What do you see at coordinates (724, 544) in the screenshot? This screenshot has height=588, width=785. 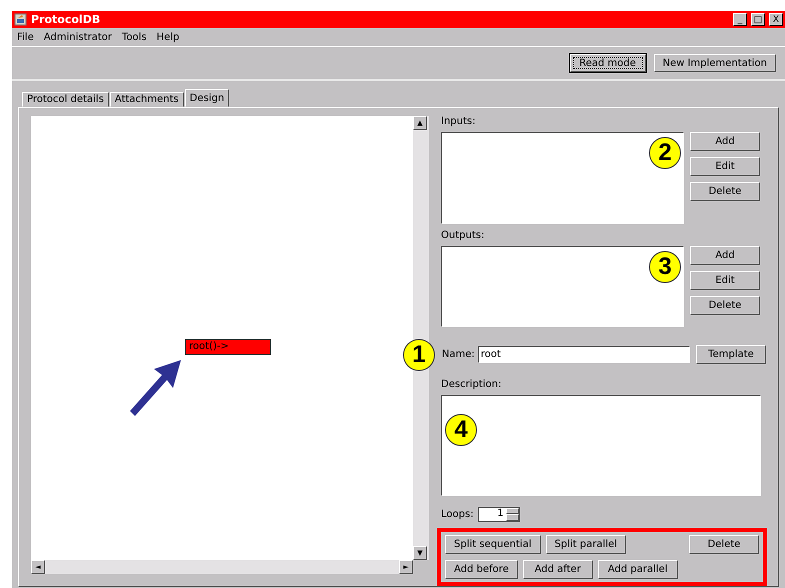 I see `delete-button: Delete` at bounding box center [724, 544].